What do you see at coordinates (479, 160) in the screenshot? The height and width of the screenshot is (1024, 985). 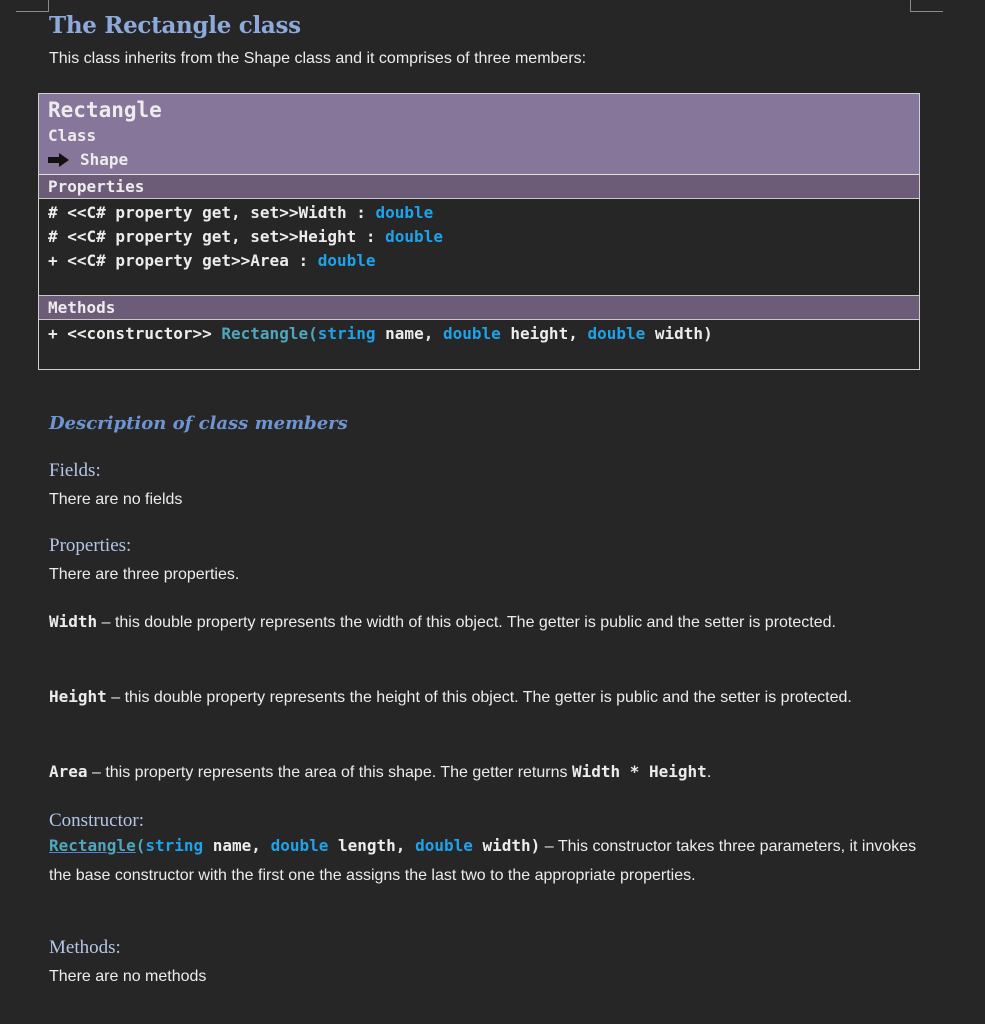 I see `uml-parent-class: Shape` at bounding box center [479, 160].